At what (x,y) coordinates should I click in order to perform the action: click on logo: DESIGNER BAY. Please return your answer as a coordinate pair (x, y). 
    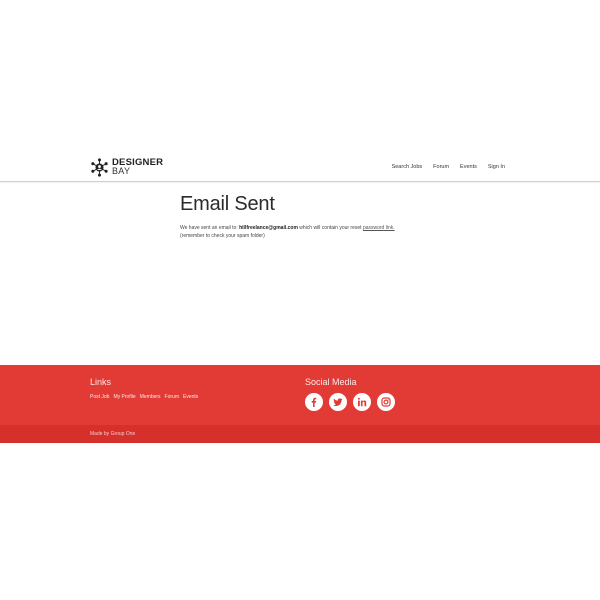
    Looking at the image, I should click on (126, 167).